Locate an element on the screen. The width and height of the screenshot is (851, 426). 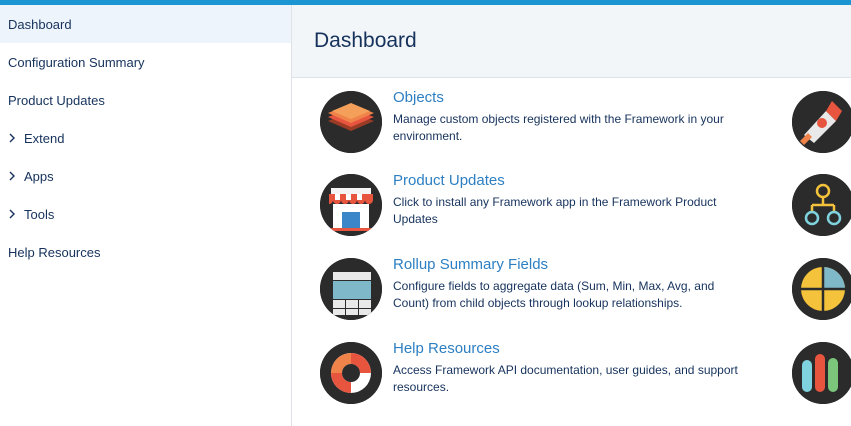
bars-icon is located at coordinates (821, 373).